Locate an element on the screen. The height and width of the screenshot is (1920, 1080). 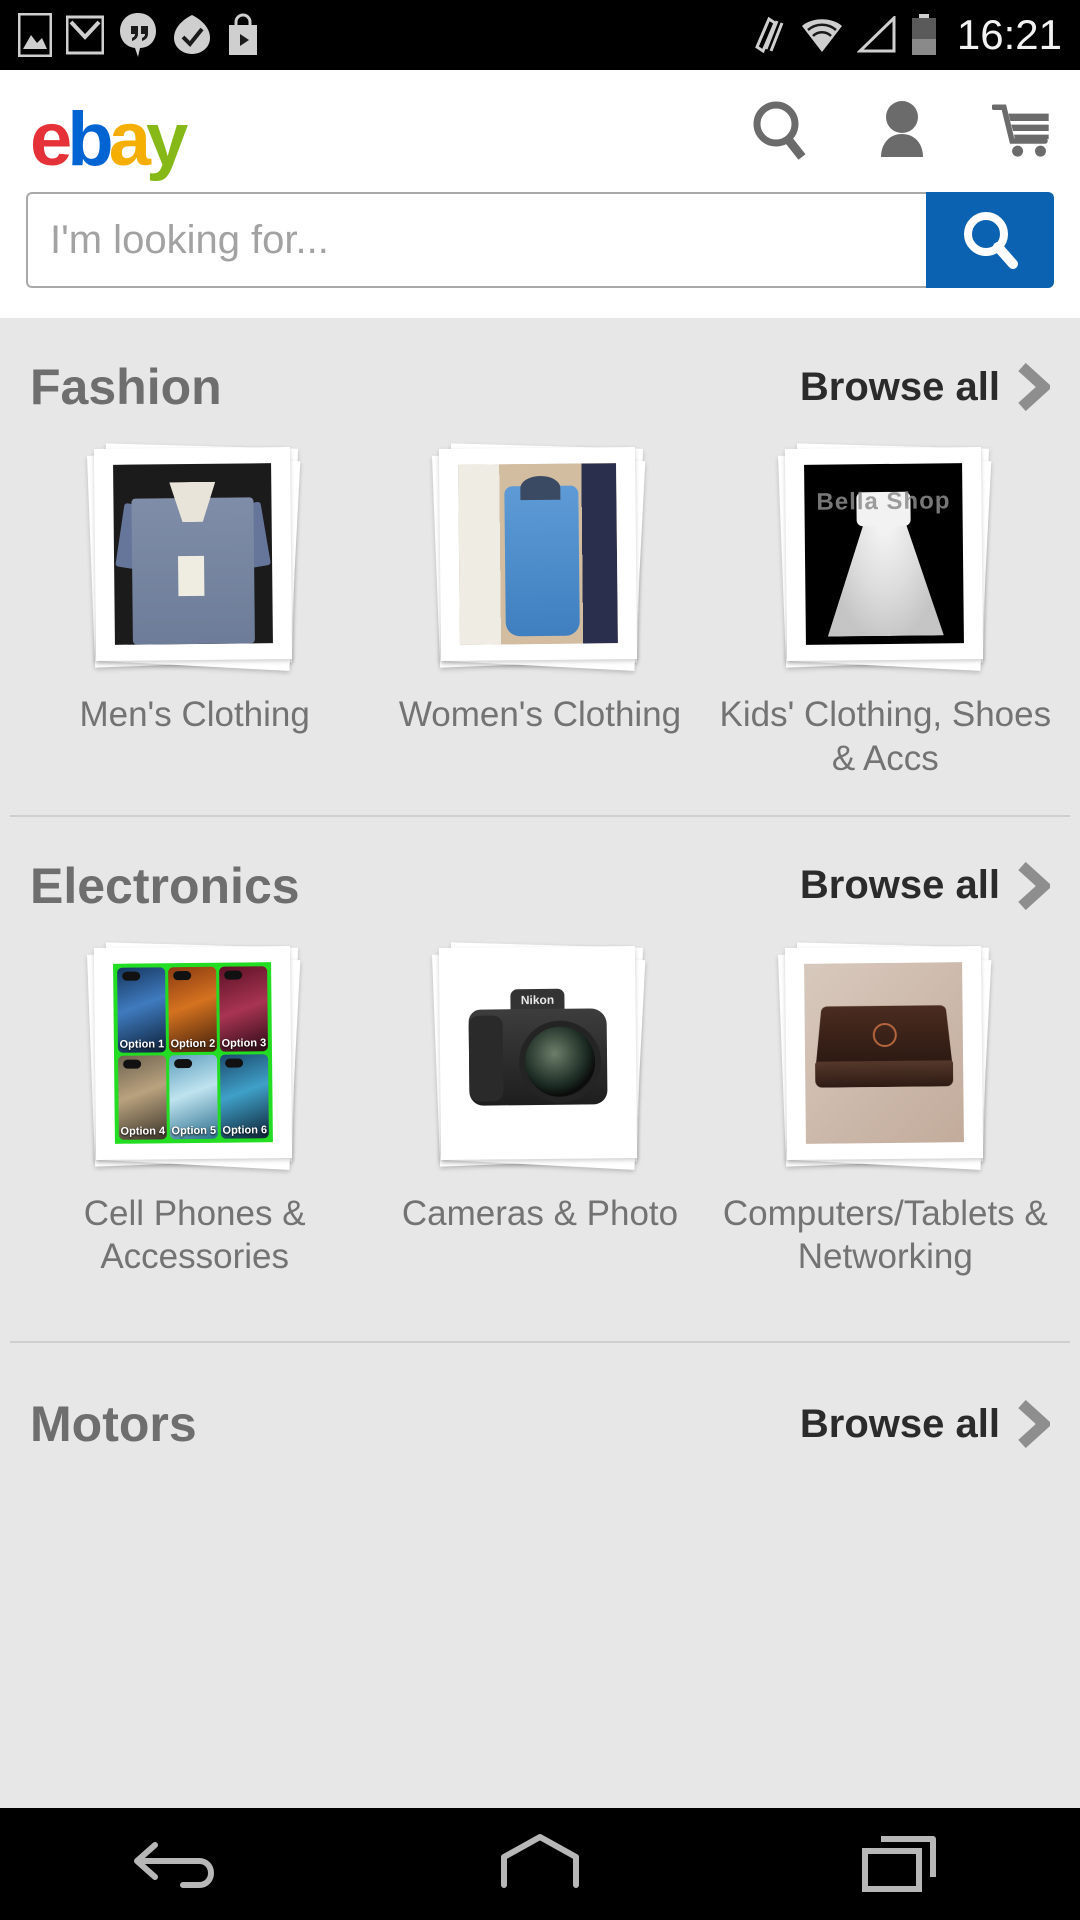
app-header: e b a y is located at coordinates (540, 131).